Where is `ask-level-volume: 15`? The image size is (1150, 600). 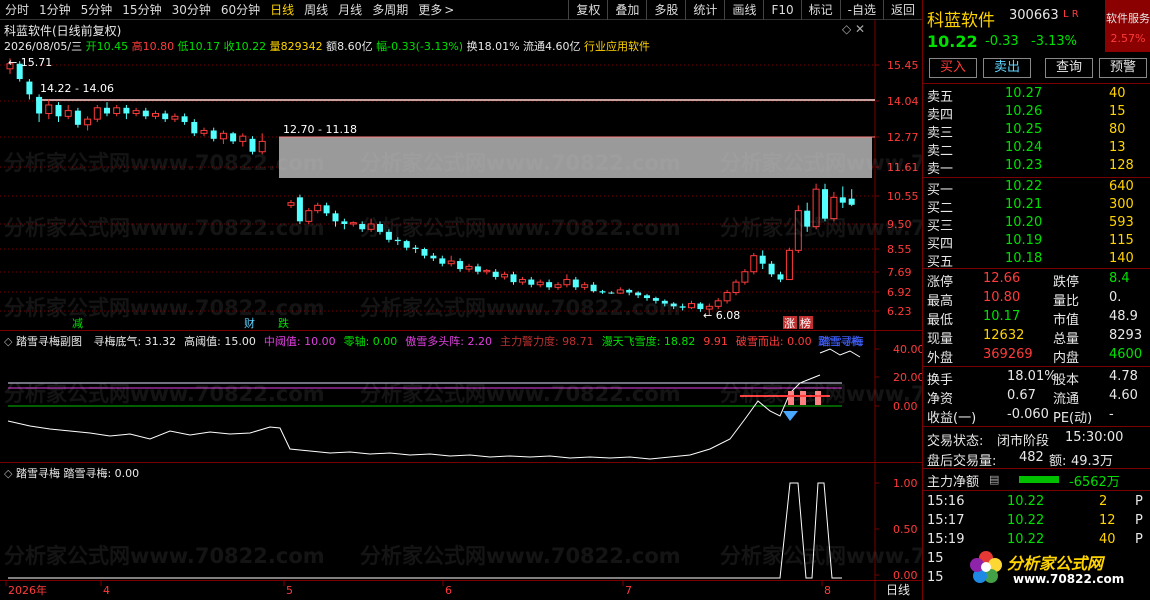
ask-level-volume: 15 is located at coordinates (1117, 111).